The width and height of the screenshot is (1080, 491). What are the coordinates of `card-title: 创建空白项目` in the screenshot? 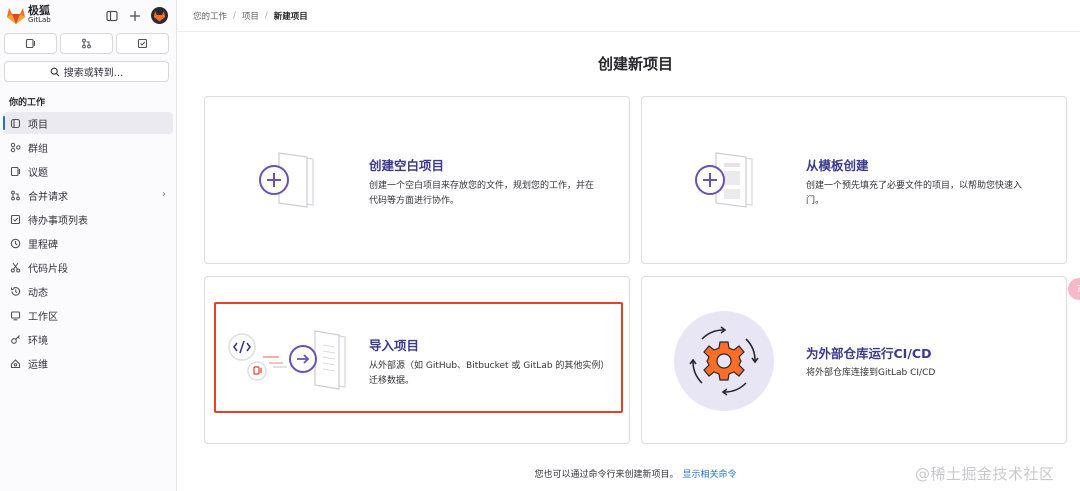 It's located at (407, 165).